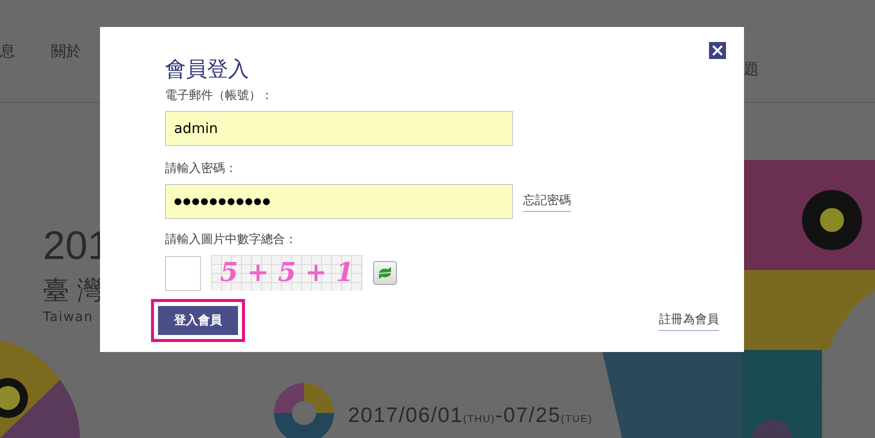  What do you see at coordinates (198, 320) in the screenshot?
I see `login-button: 登入會員` at bounding box center [198, 320].